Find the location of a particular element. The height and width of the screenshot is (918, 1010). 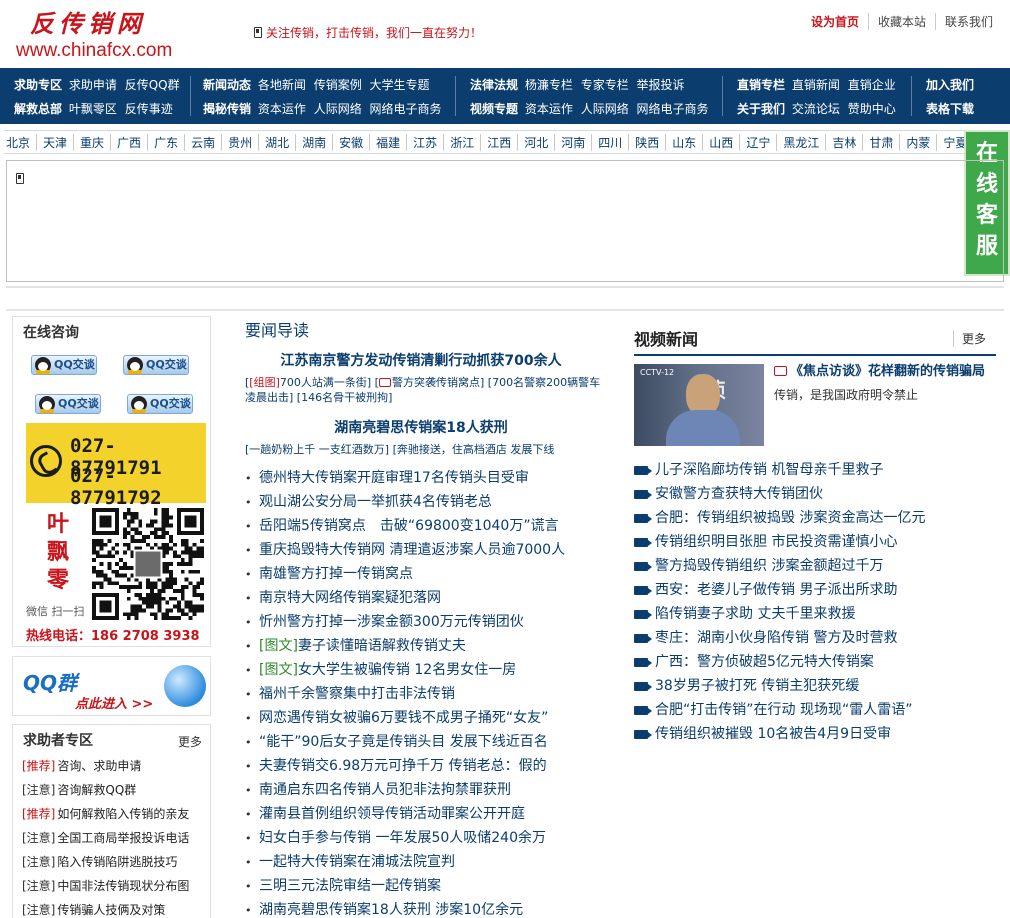

province-link: 重庆 is located at coordinates (91, 142).